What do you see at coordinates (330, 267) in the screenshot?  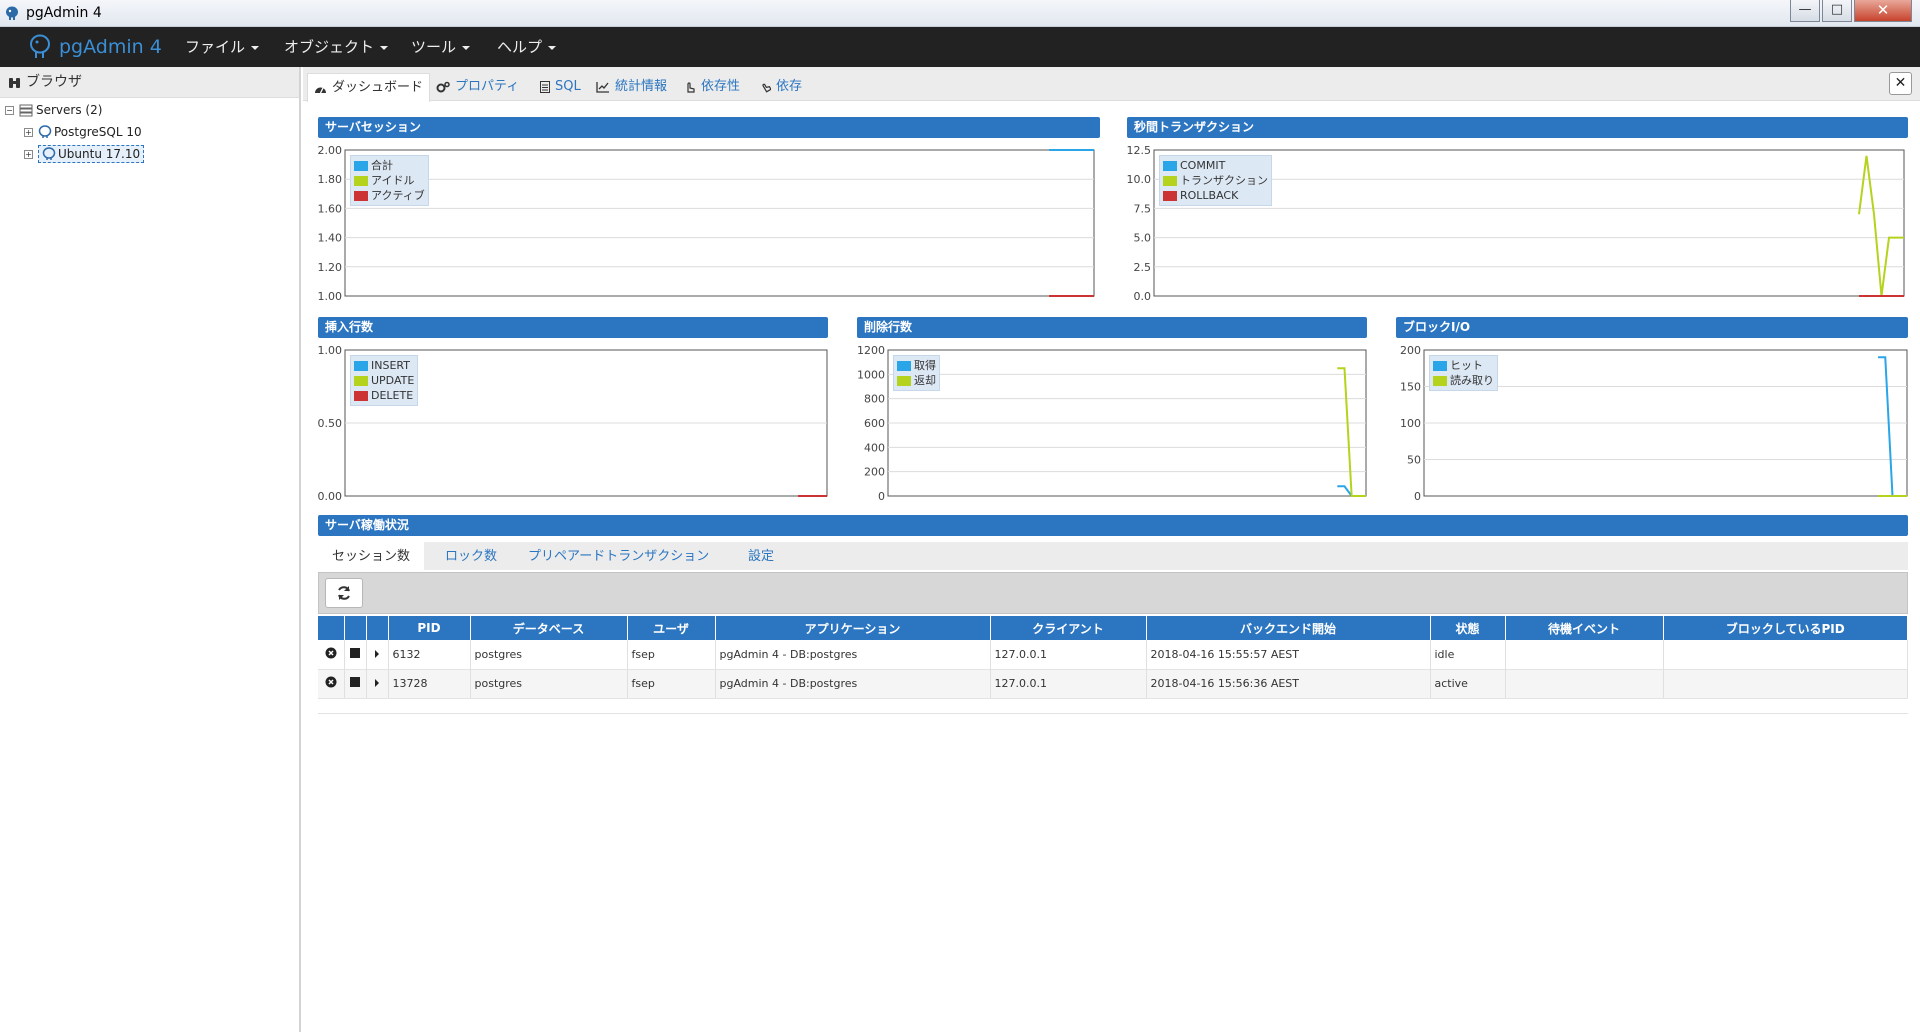 I see `y-tick-label: 1.20` at bounding box center [330, 267].